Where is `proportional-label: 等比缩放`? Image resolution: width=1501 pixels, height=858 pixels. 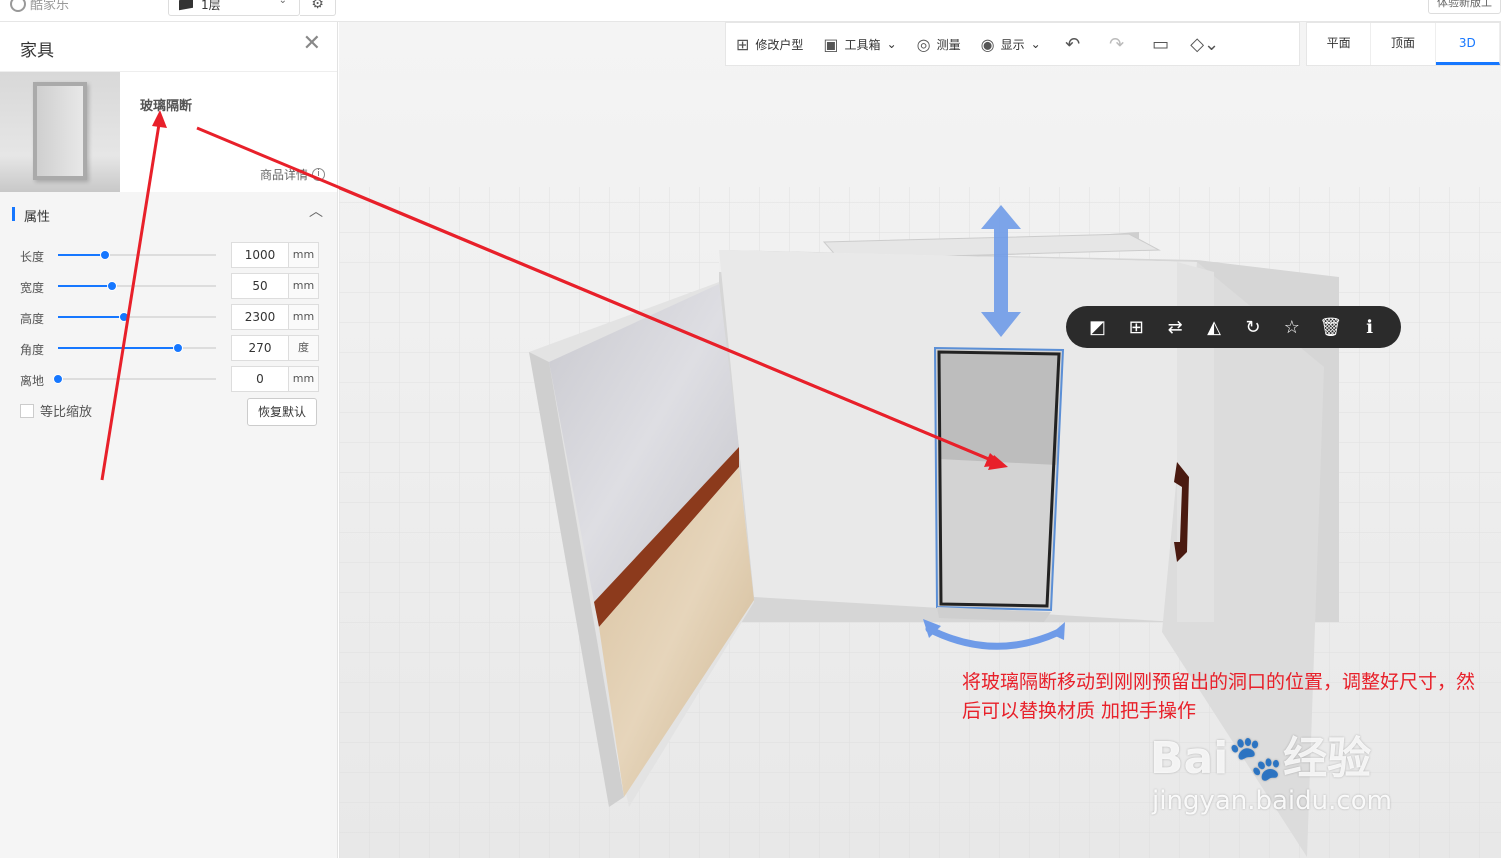
proportional-label: 等比缩放 is located at coordinates (66, 412).